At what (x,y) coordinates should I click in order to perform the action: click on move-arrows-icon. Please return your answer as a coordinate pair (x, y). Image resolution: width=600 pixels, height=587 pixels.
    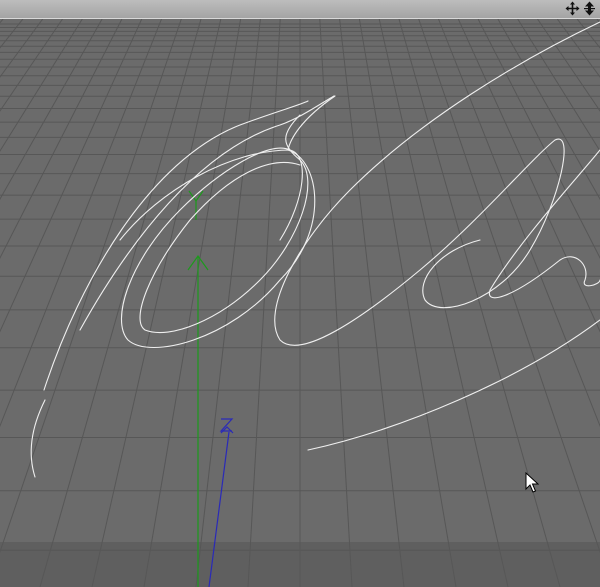
    Looking at the image, I should click on (572, 8).